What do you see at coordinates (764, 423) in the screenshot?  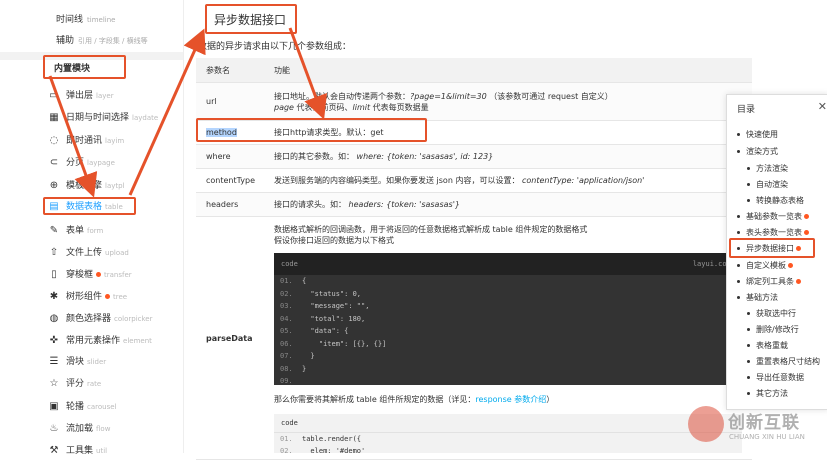 I see `watermark-name: 创新互联` at bounding box center [764, 423].